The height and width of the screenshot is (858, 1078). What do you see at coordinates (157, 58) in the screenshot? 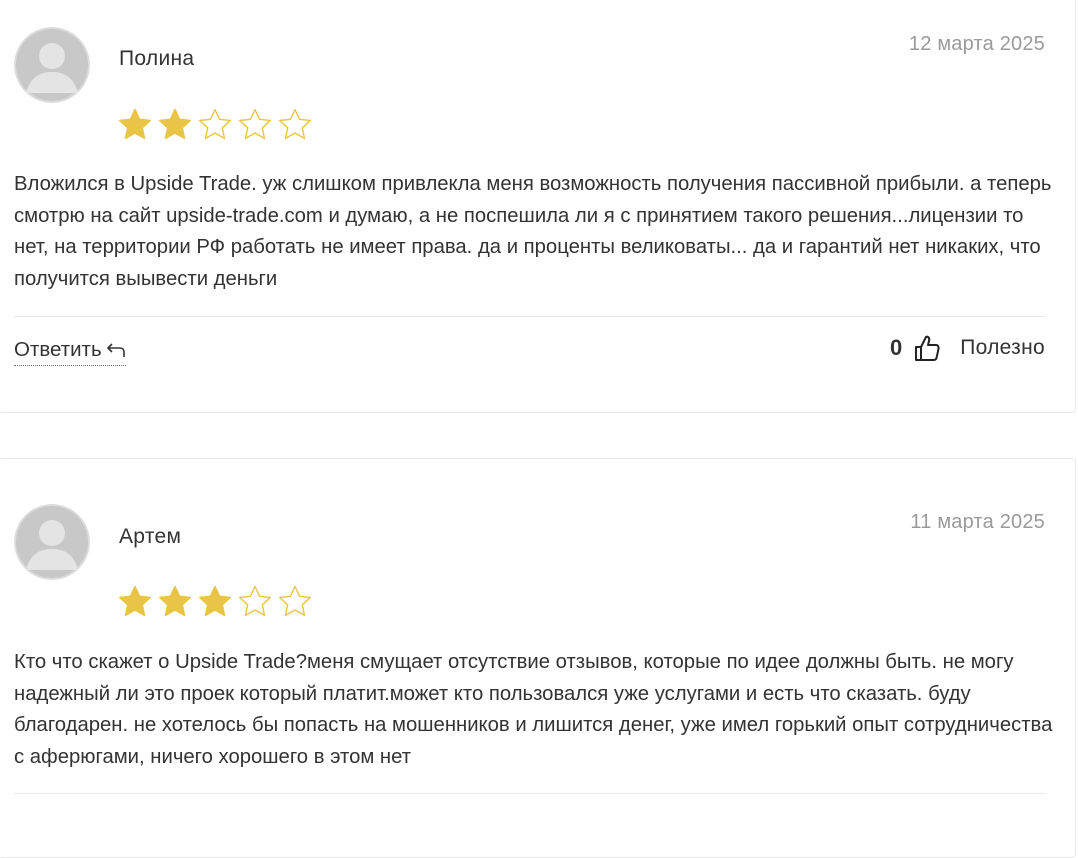
I see `review-author: Полина` at bounding box center [157, 58].